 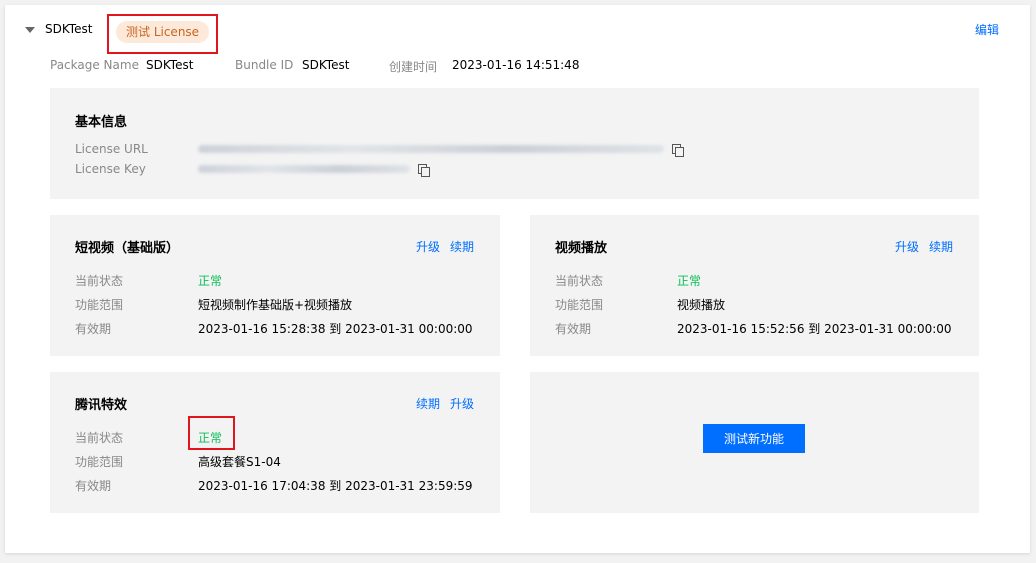 I want to click on created-time-value: 2023-01-16 14:51:48, so click(x=516, y=65).